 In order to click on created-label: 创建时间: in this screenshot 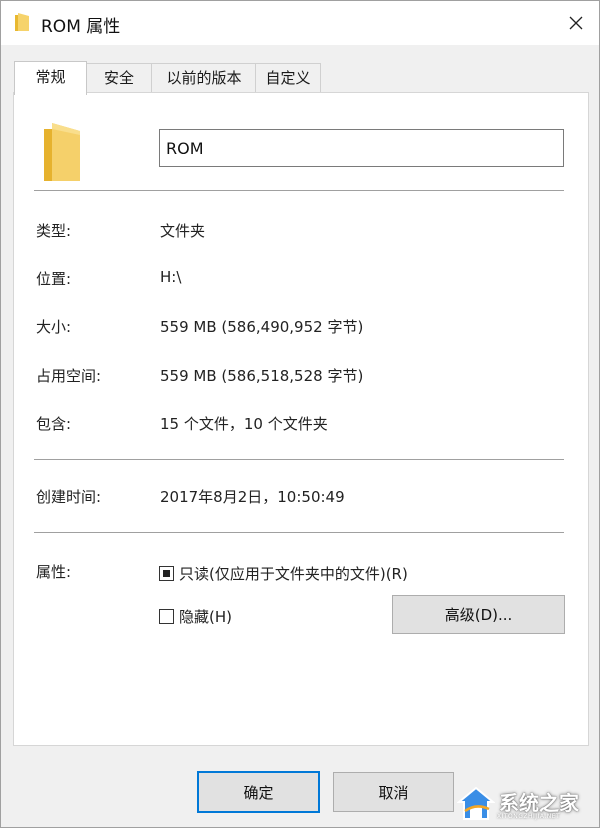, I will do `click(69, 497)`.